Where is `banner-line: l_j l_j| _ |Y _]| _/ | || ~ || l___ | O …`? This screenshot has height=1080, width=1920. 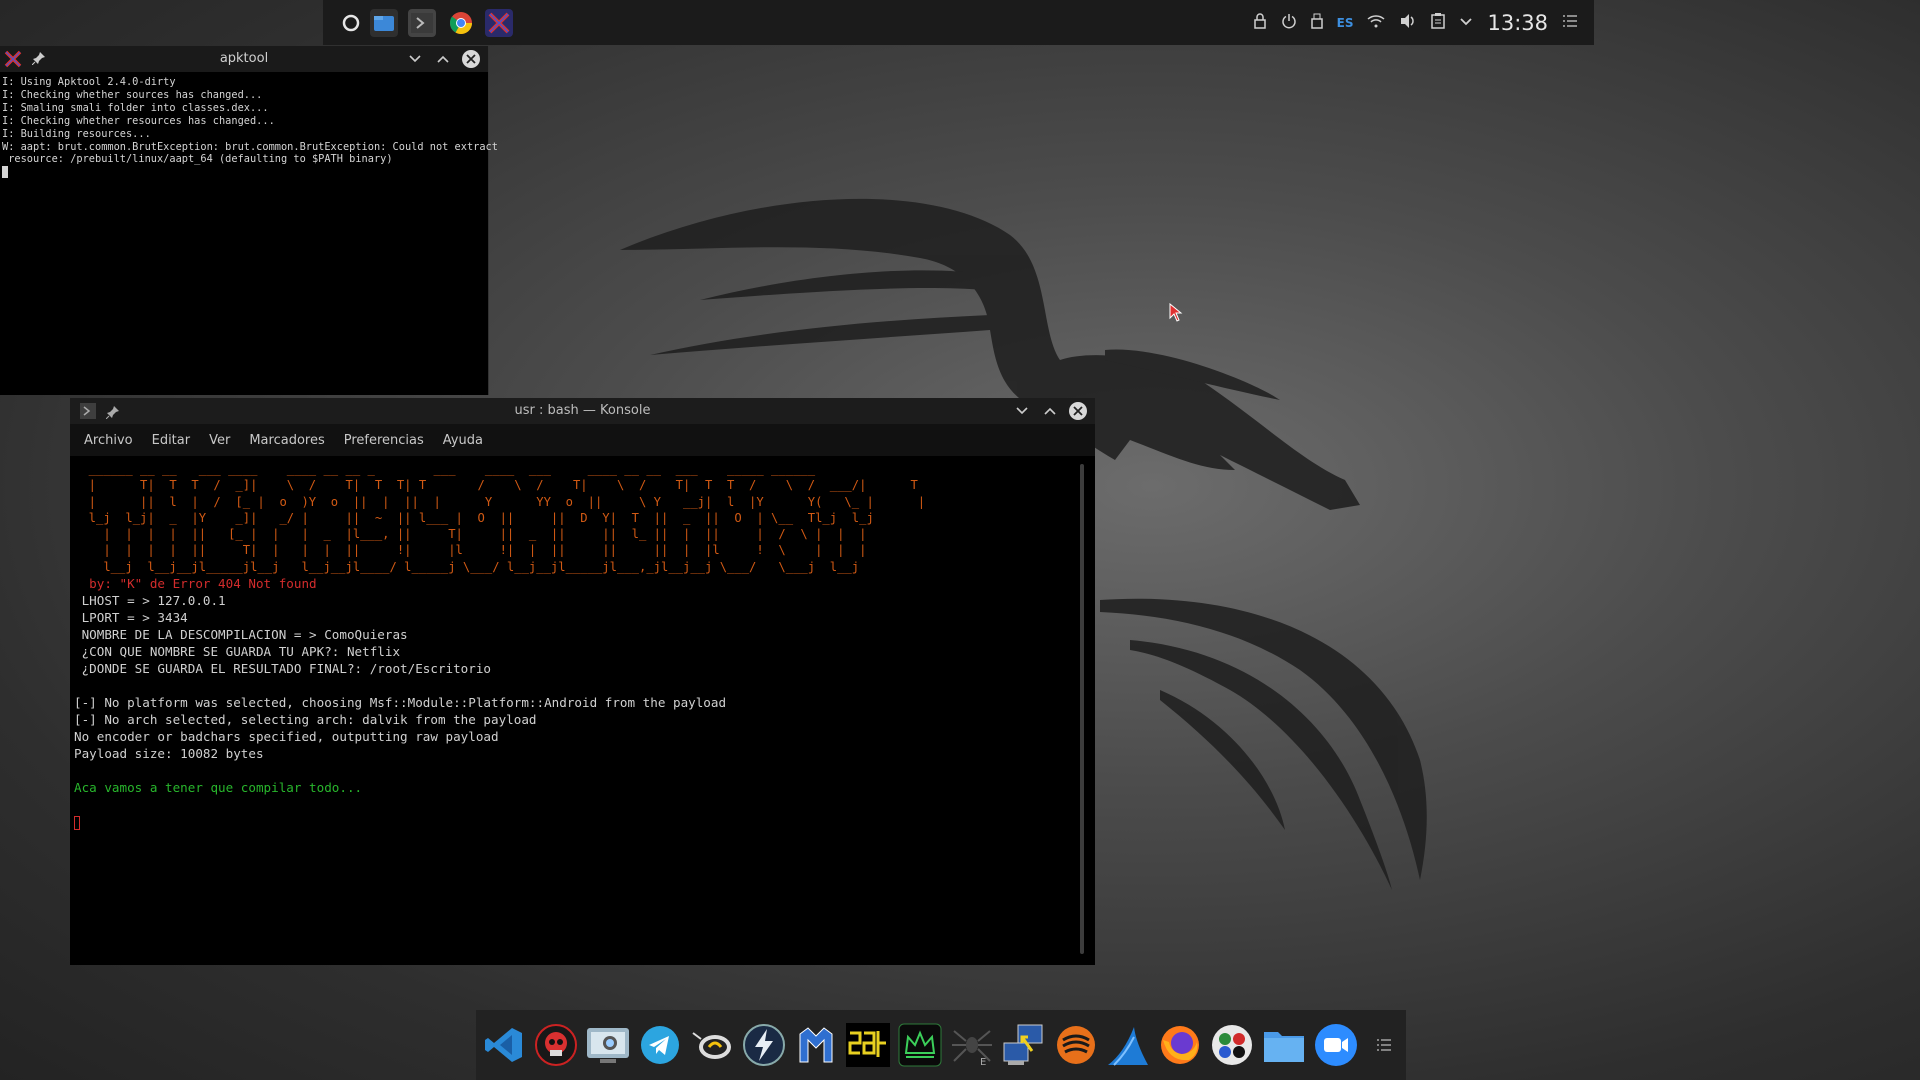
banner-line: l_j l_j| _ |Y _]| _/ | || ~ || l___ | O … is located at coordinates (474, 517).